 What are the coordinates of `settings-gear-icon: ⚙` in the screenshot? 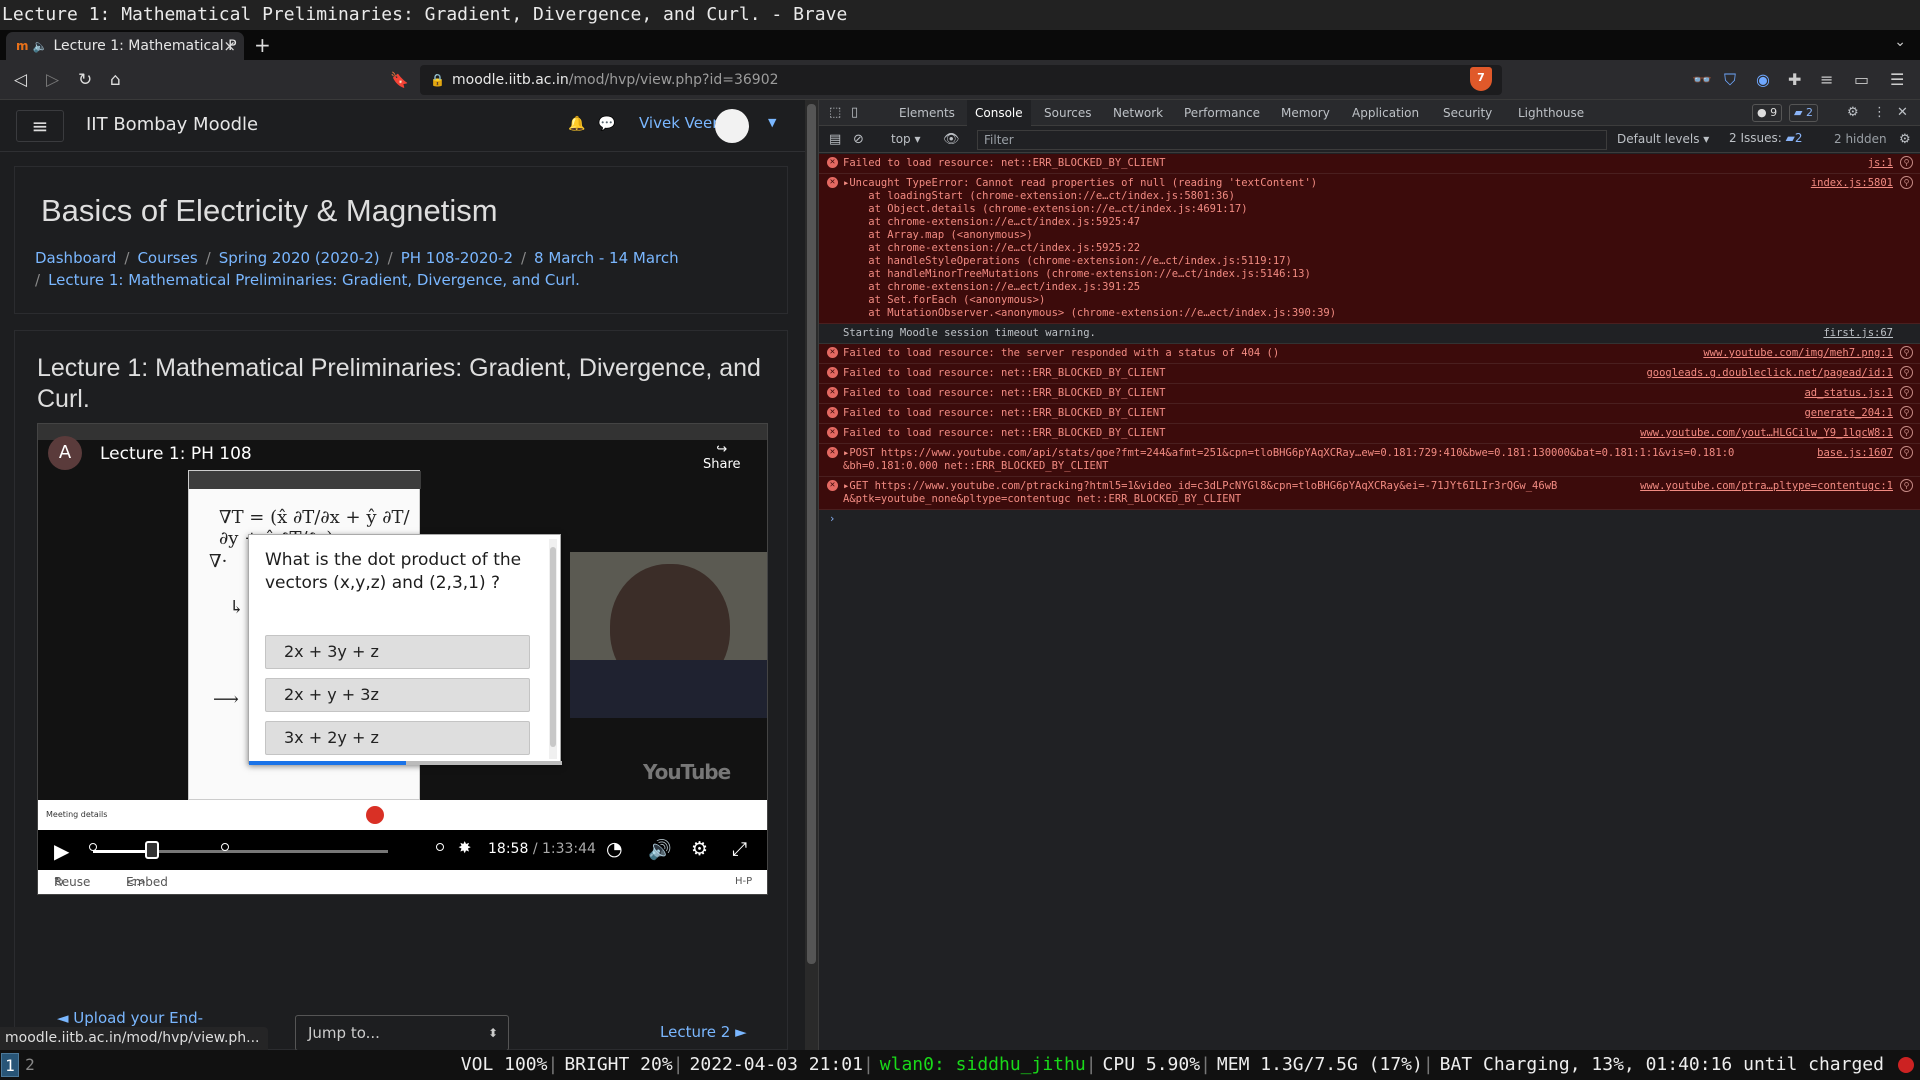 It's located at (699, 849).